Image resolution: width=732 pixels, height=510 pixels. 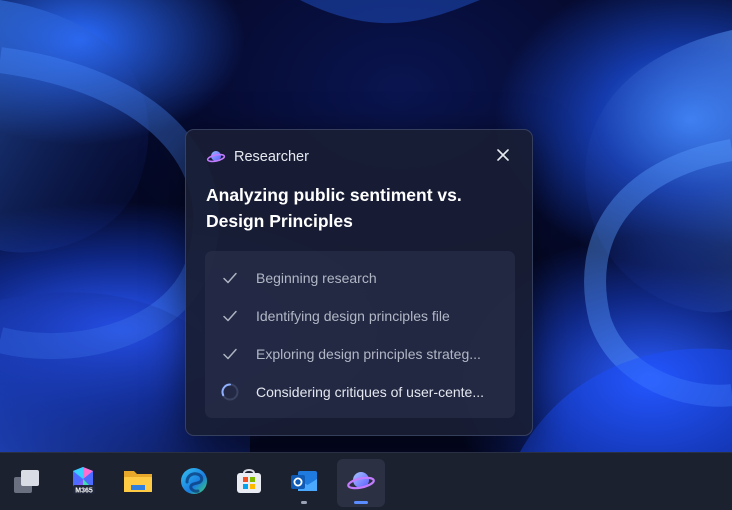 I want to click on taskbar-file-explorer, so click(x=138, y=483).